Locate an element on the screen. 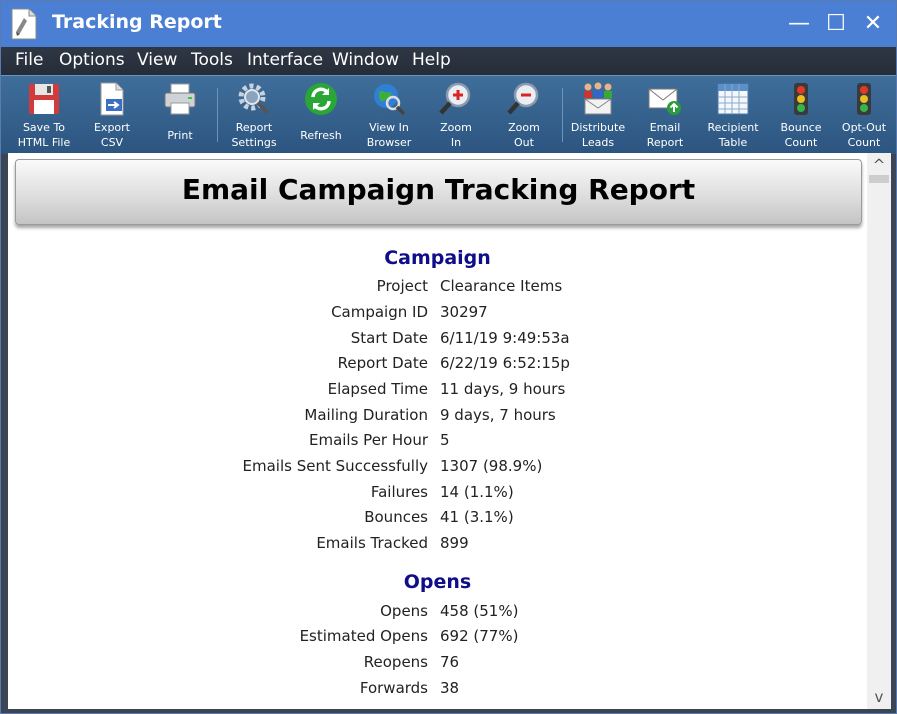 The height and width of the screenshot is (714, 897). bounce-count-button: Bounce Count is located at coordinates (801, 115).